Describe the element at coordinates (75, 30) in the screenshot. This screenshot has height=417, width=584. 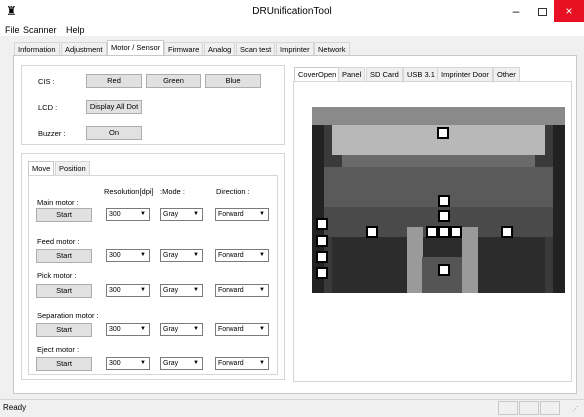
I see `menu-help: Help` at that location.